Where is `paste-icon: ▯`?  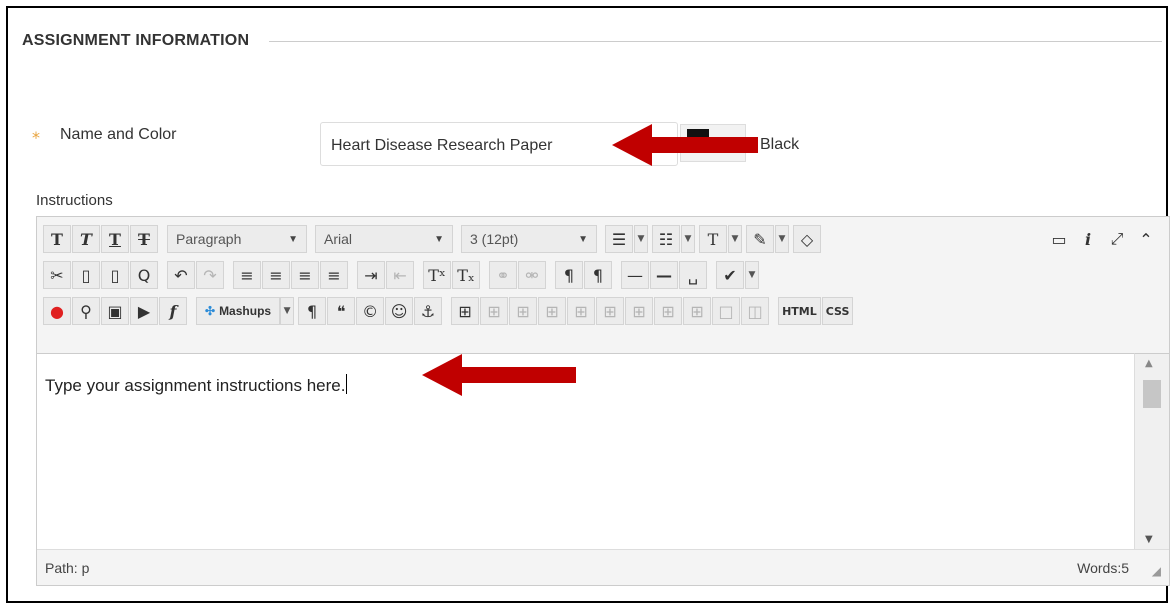 paste-icon: ▯ is located at coordinates (115, 275).